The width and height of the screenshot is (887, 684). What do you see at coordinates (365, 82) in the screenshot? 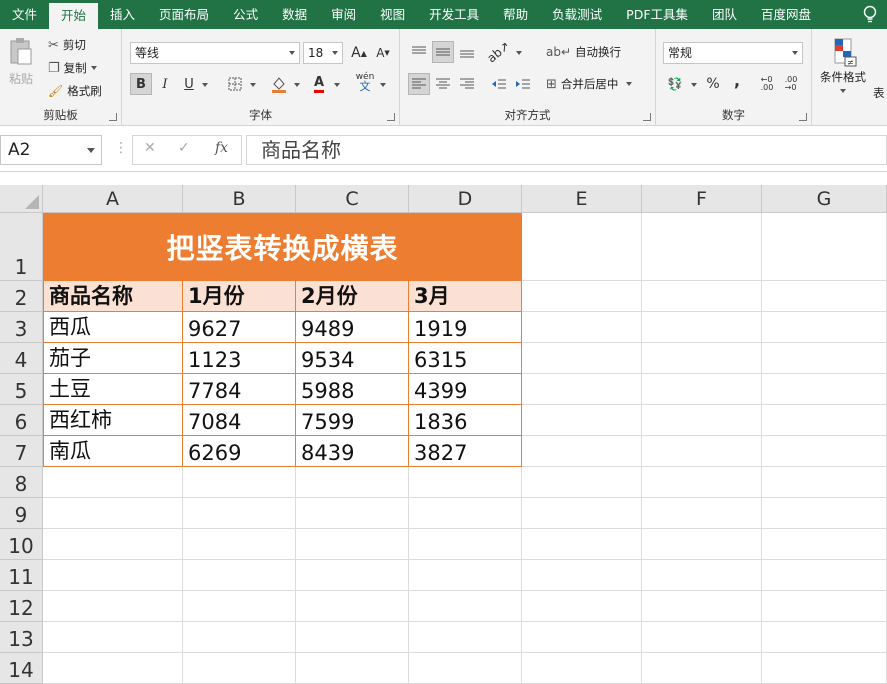
I see `phonetic-button: wén 文` at bounding box center [365, 82].